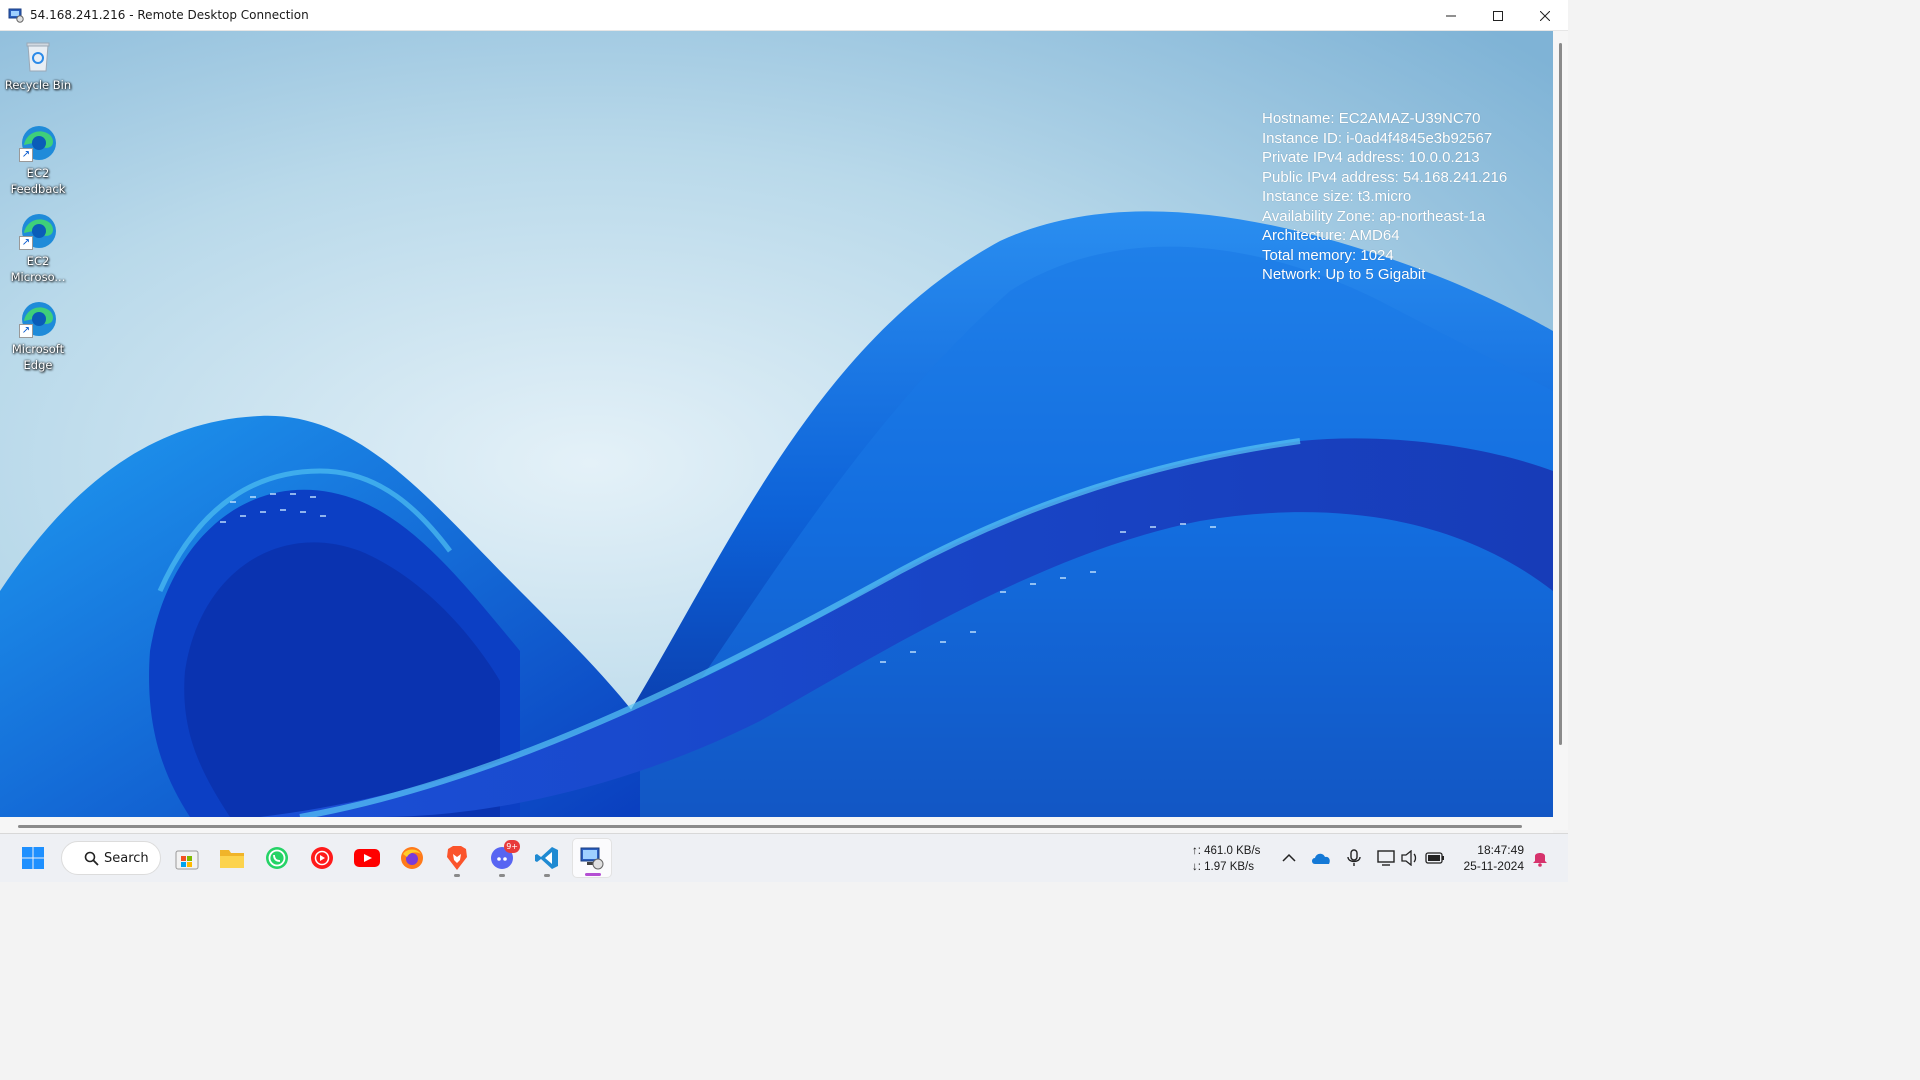 Image resolution: width=1920 pixels, height=1080 pixels. I want to click on taskbar-app-store, so click(187, 858).